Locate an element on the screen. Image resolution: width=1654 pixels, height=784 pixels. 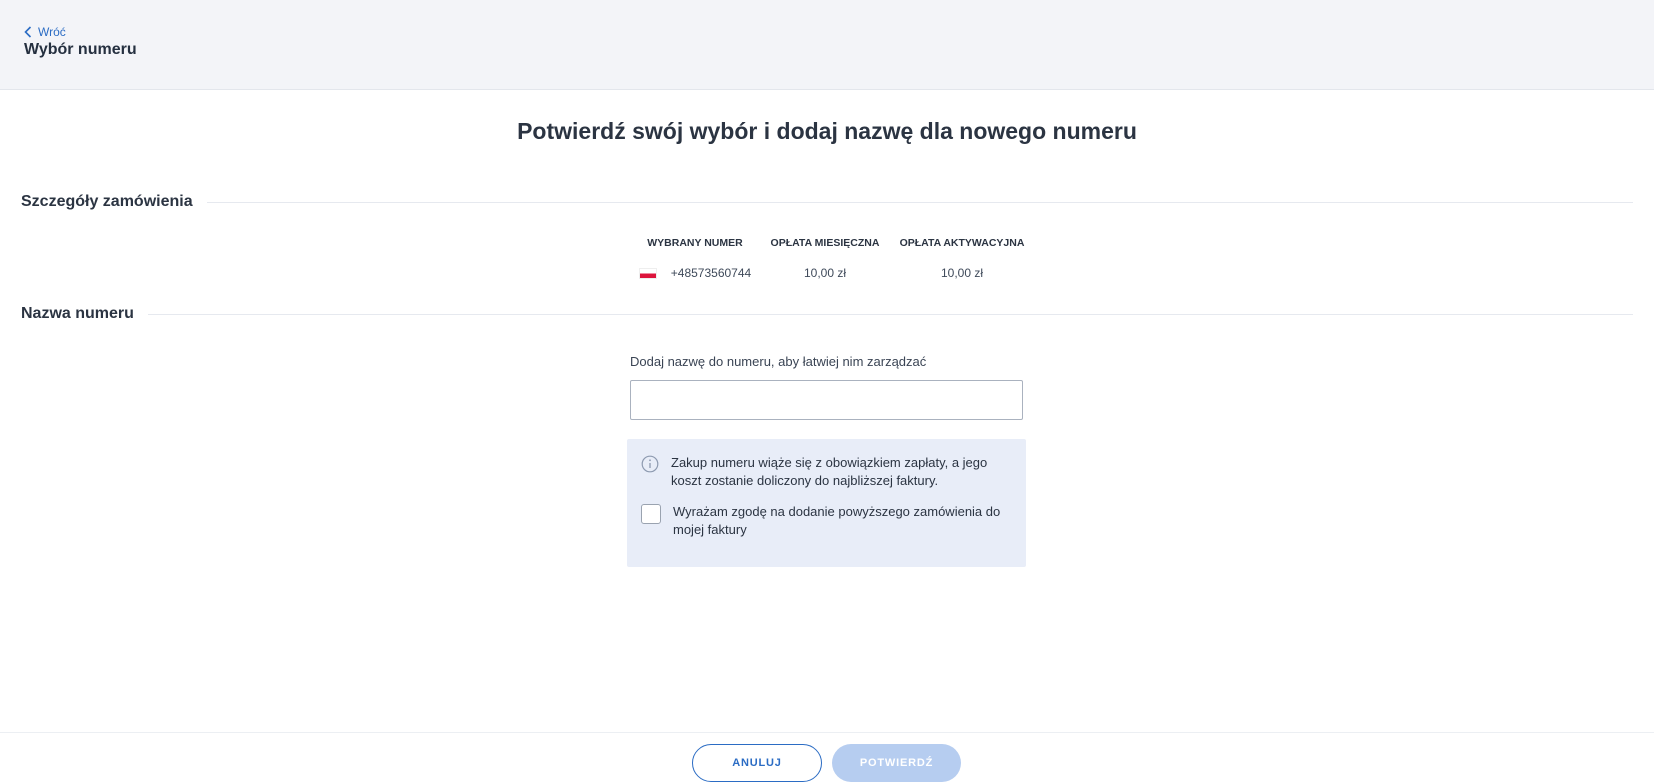
monthly-fee-value: 10,00 zł is located at coordinates (825, 273).